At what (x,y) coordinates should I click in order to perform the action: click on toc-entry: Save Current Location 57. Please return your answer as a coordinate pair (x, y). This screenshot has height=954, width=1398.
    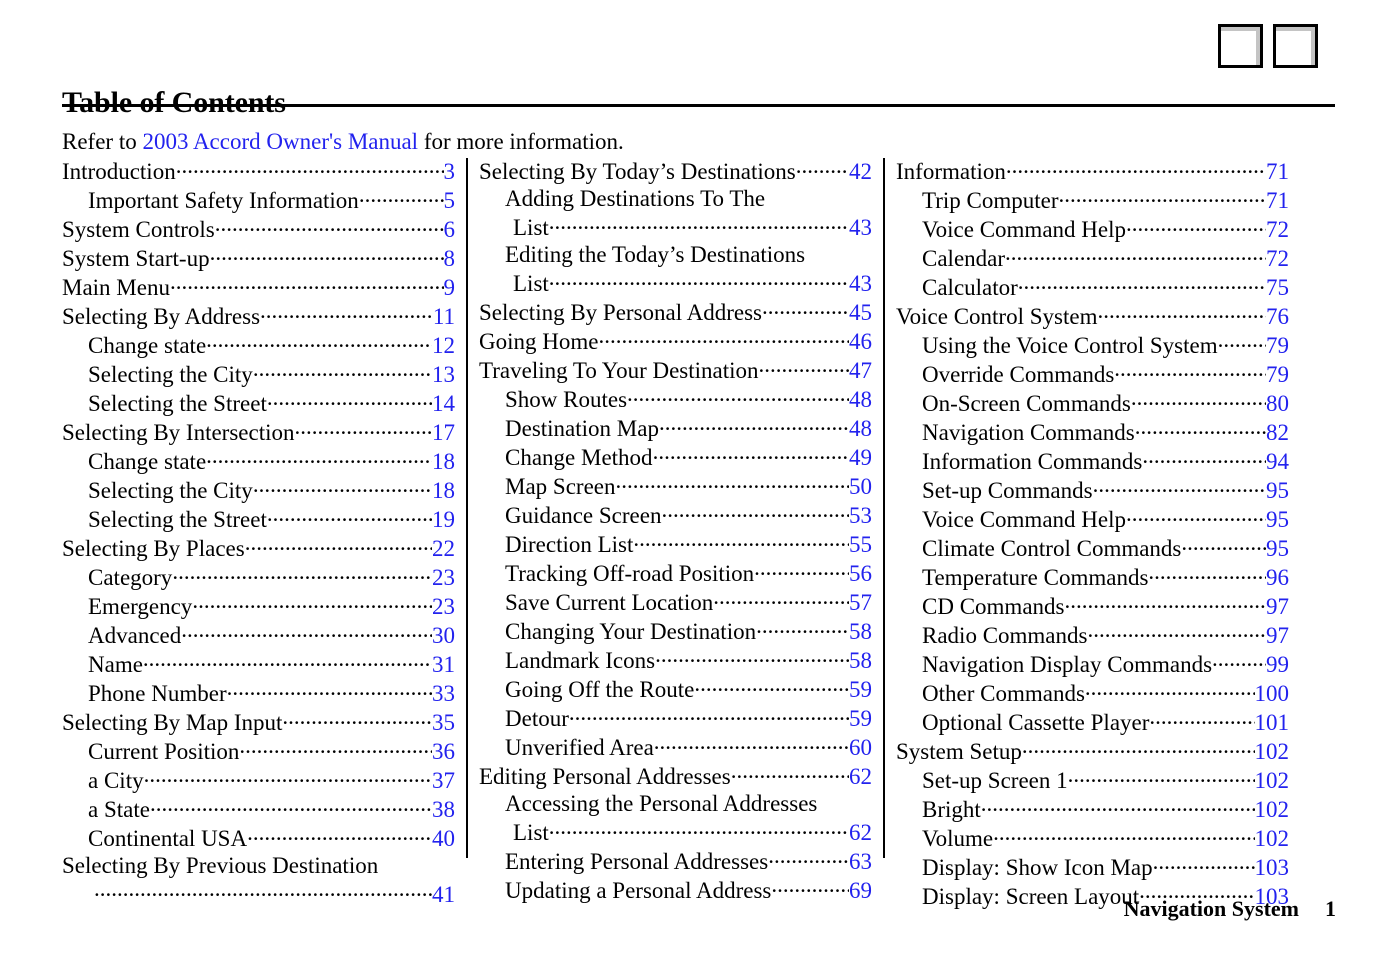
    Looking at the image, I should click on (675, 601).